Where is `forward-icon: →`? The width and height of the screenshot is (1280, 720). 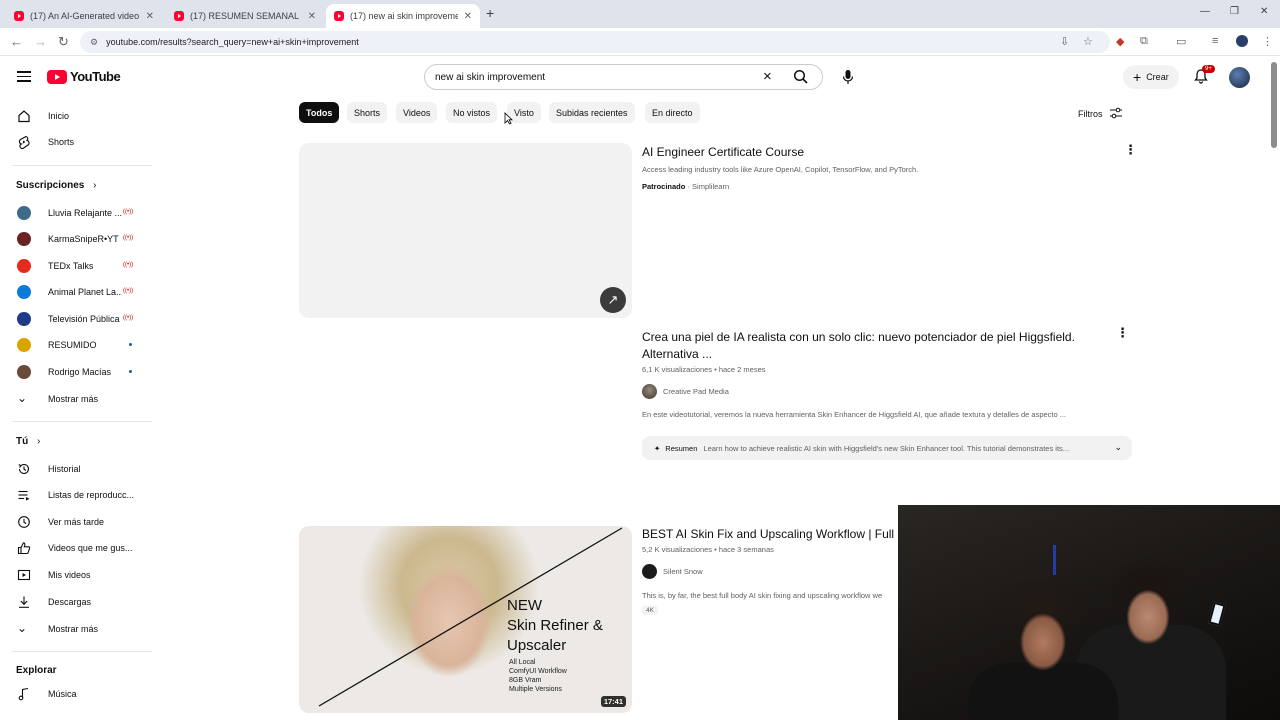
forward-icon: → is located at coordinates (40, 41).